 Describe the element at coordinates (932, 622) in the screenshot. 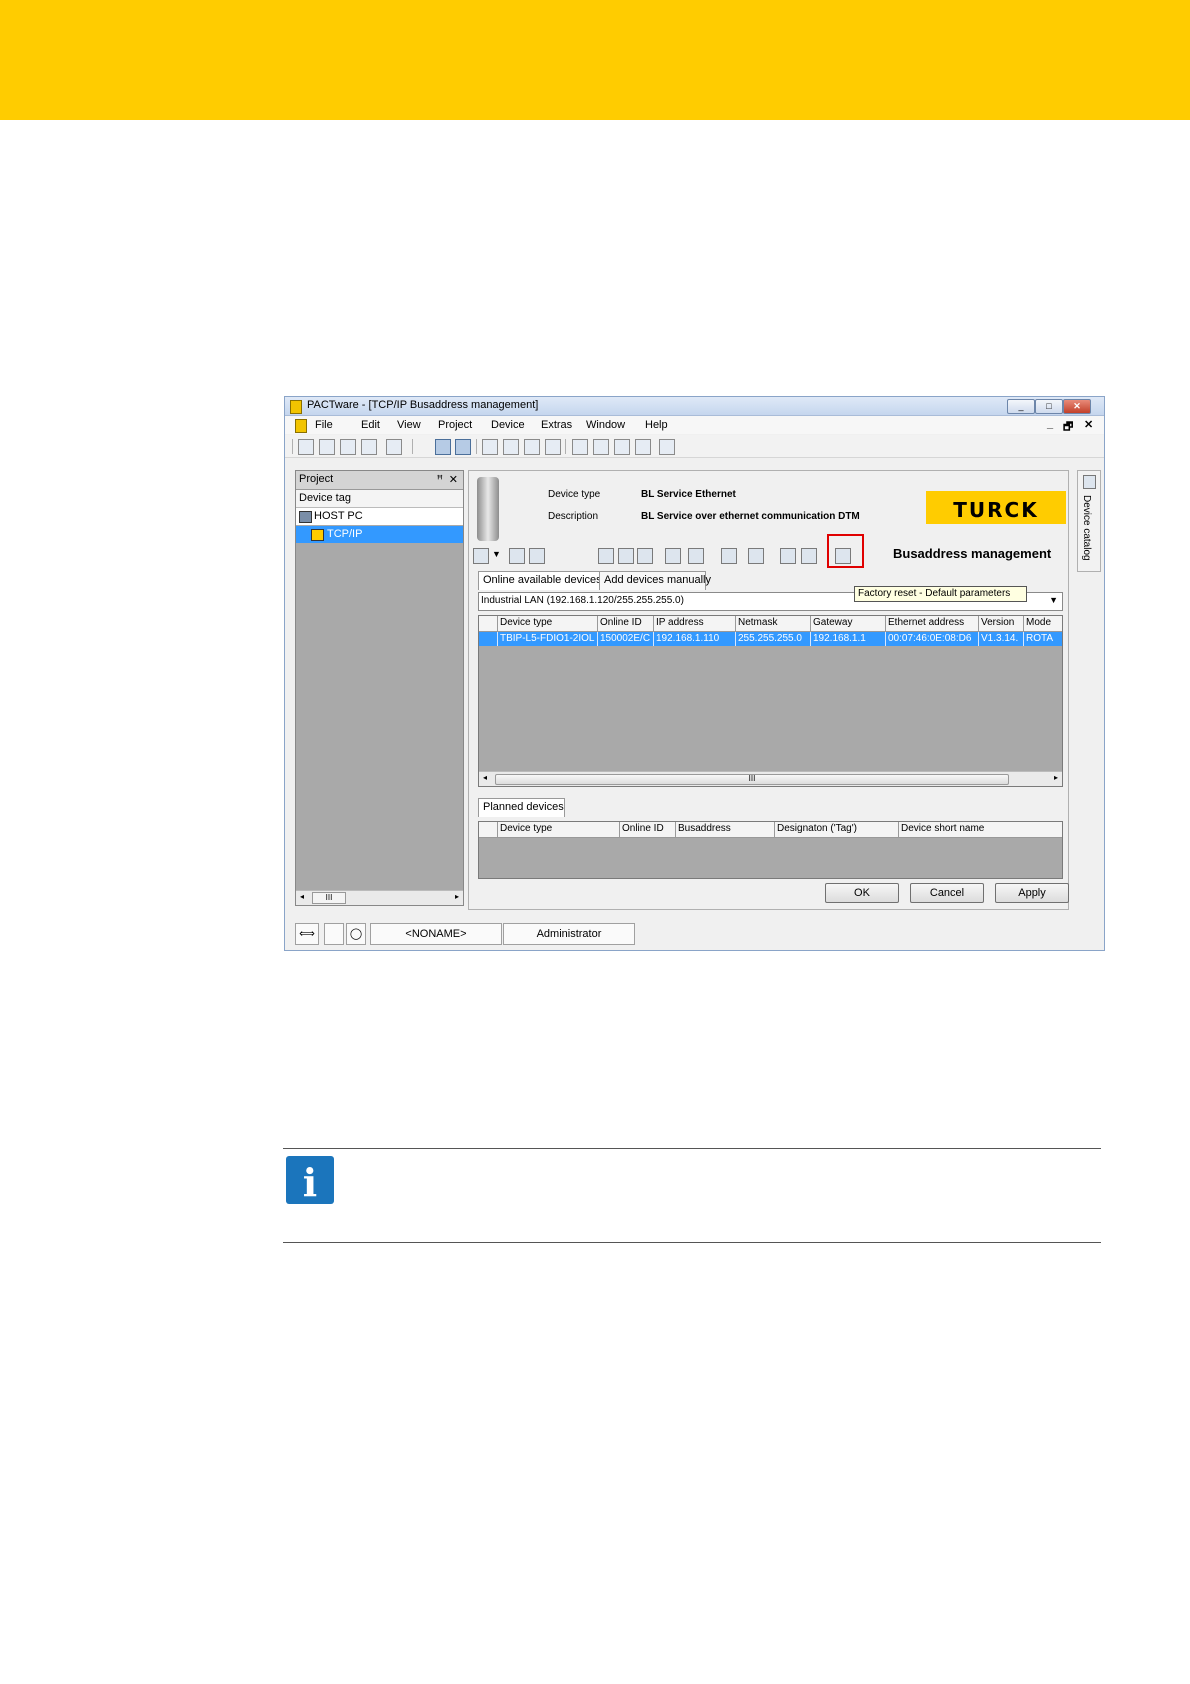

I see `col-ethernet-address: Ethernet address` at that location.